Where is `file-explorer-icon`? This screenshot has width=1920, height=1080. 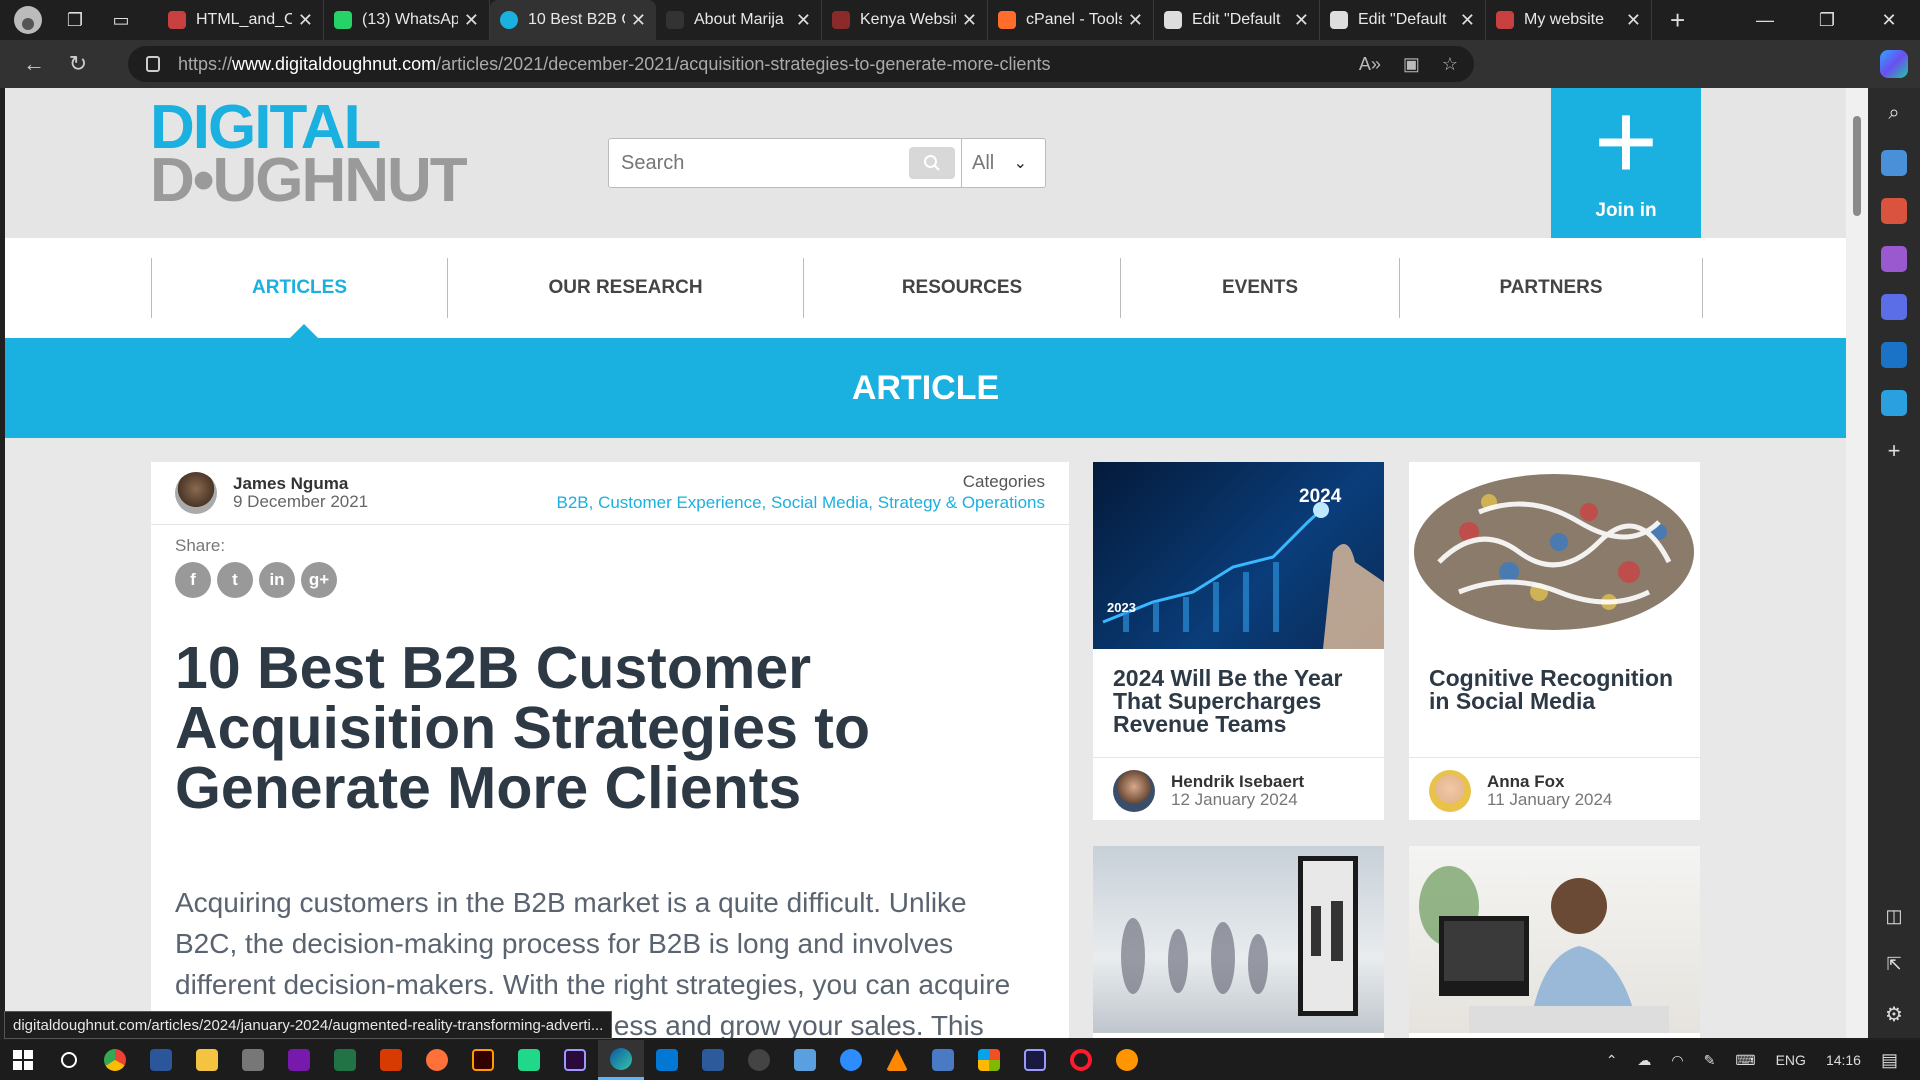
file-explorer-icon is located at coordinates (207, 1060).